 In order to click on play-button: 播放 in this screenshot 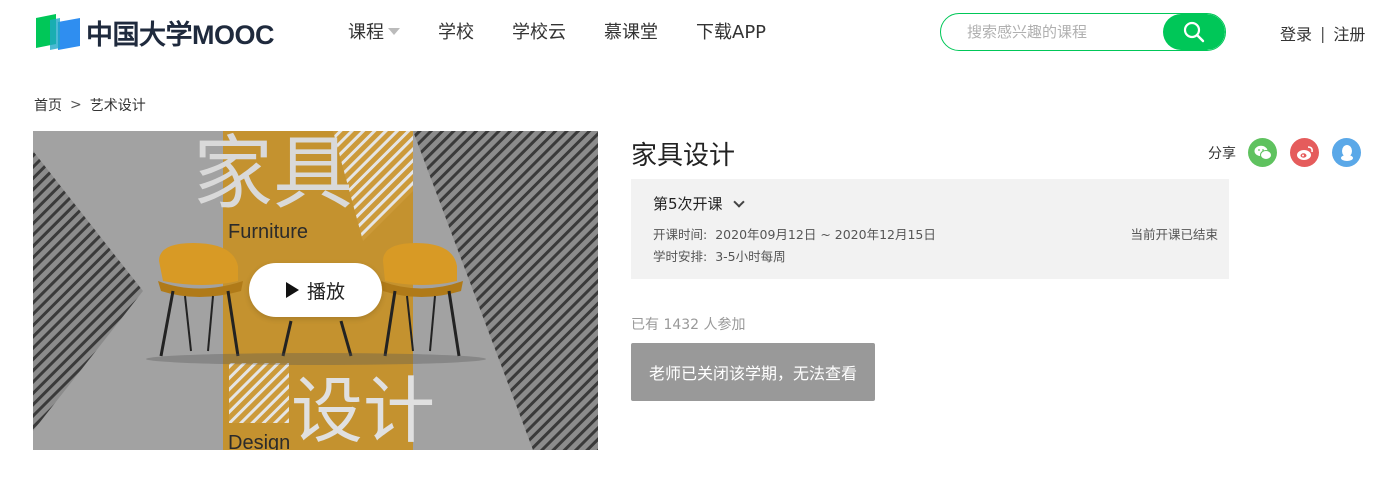, I will do `click(315, 290)`.